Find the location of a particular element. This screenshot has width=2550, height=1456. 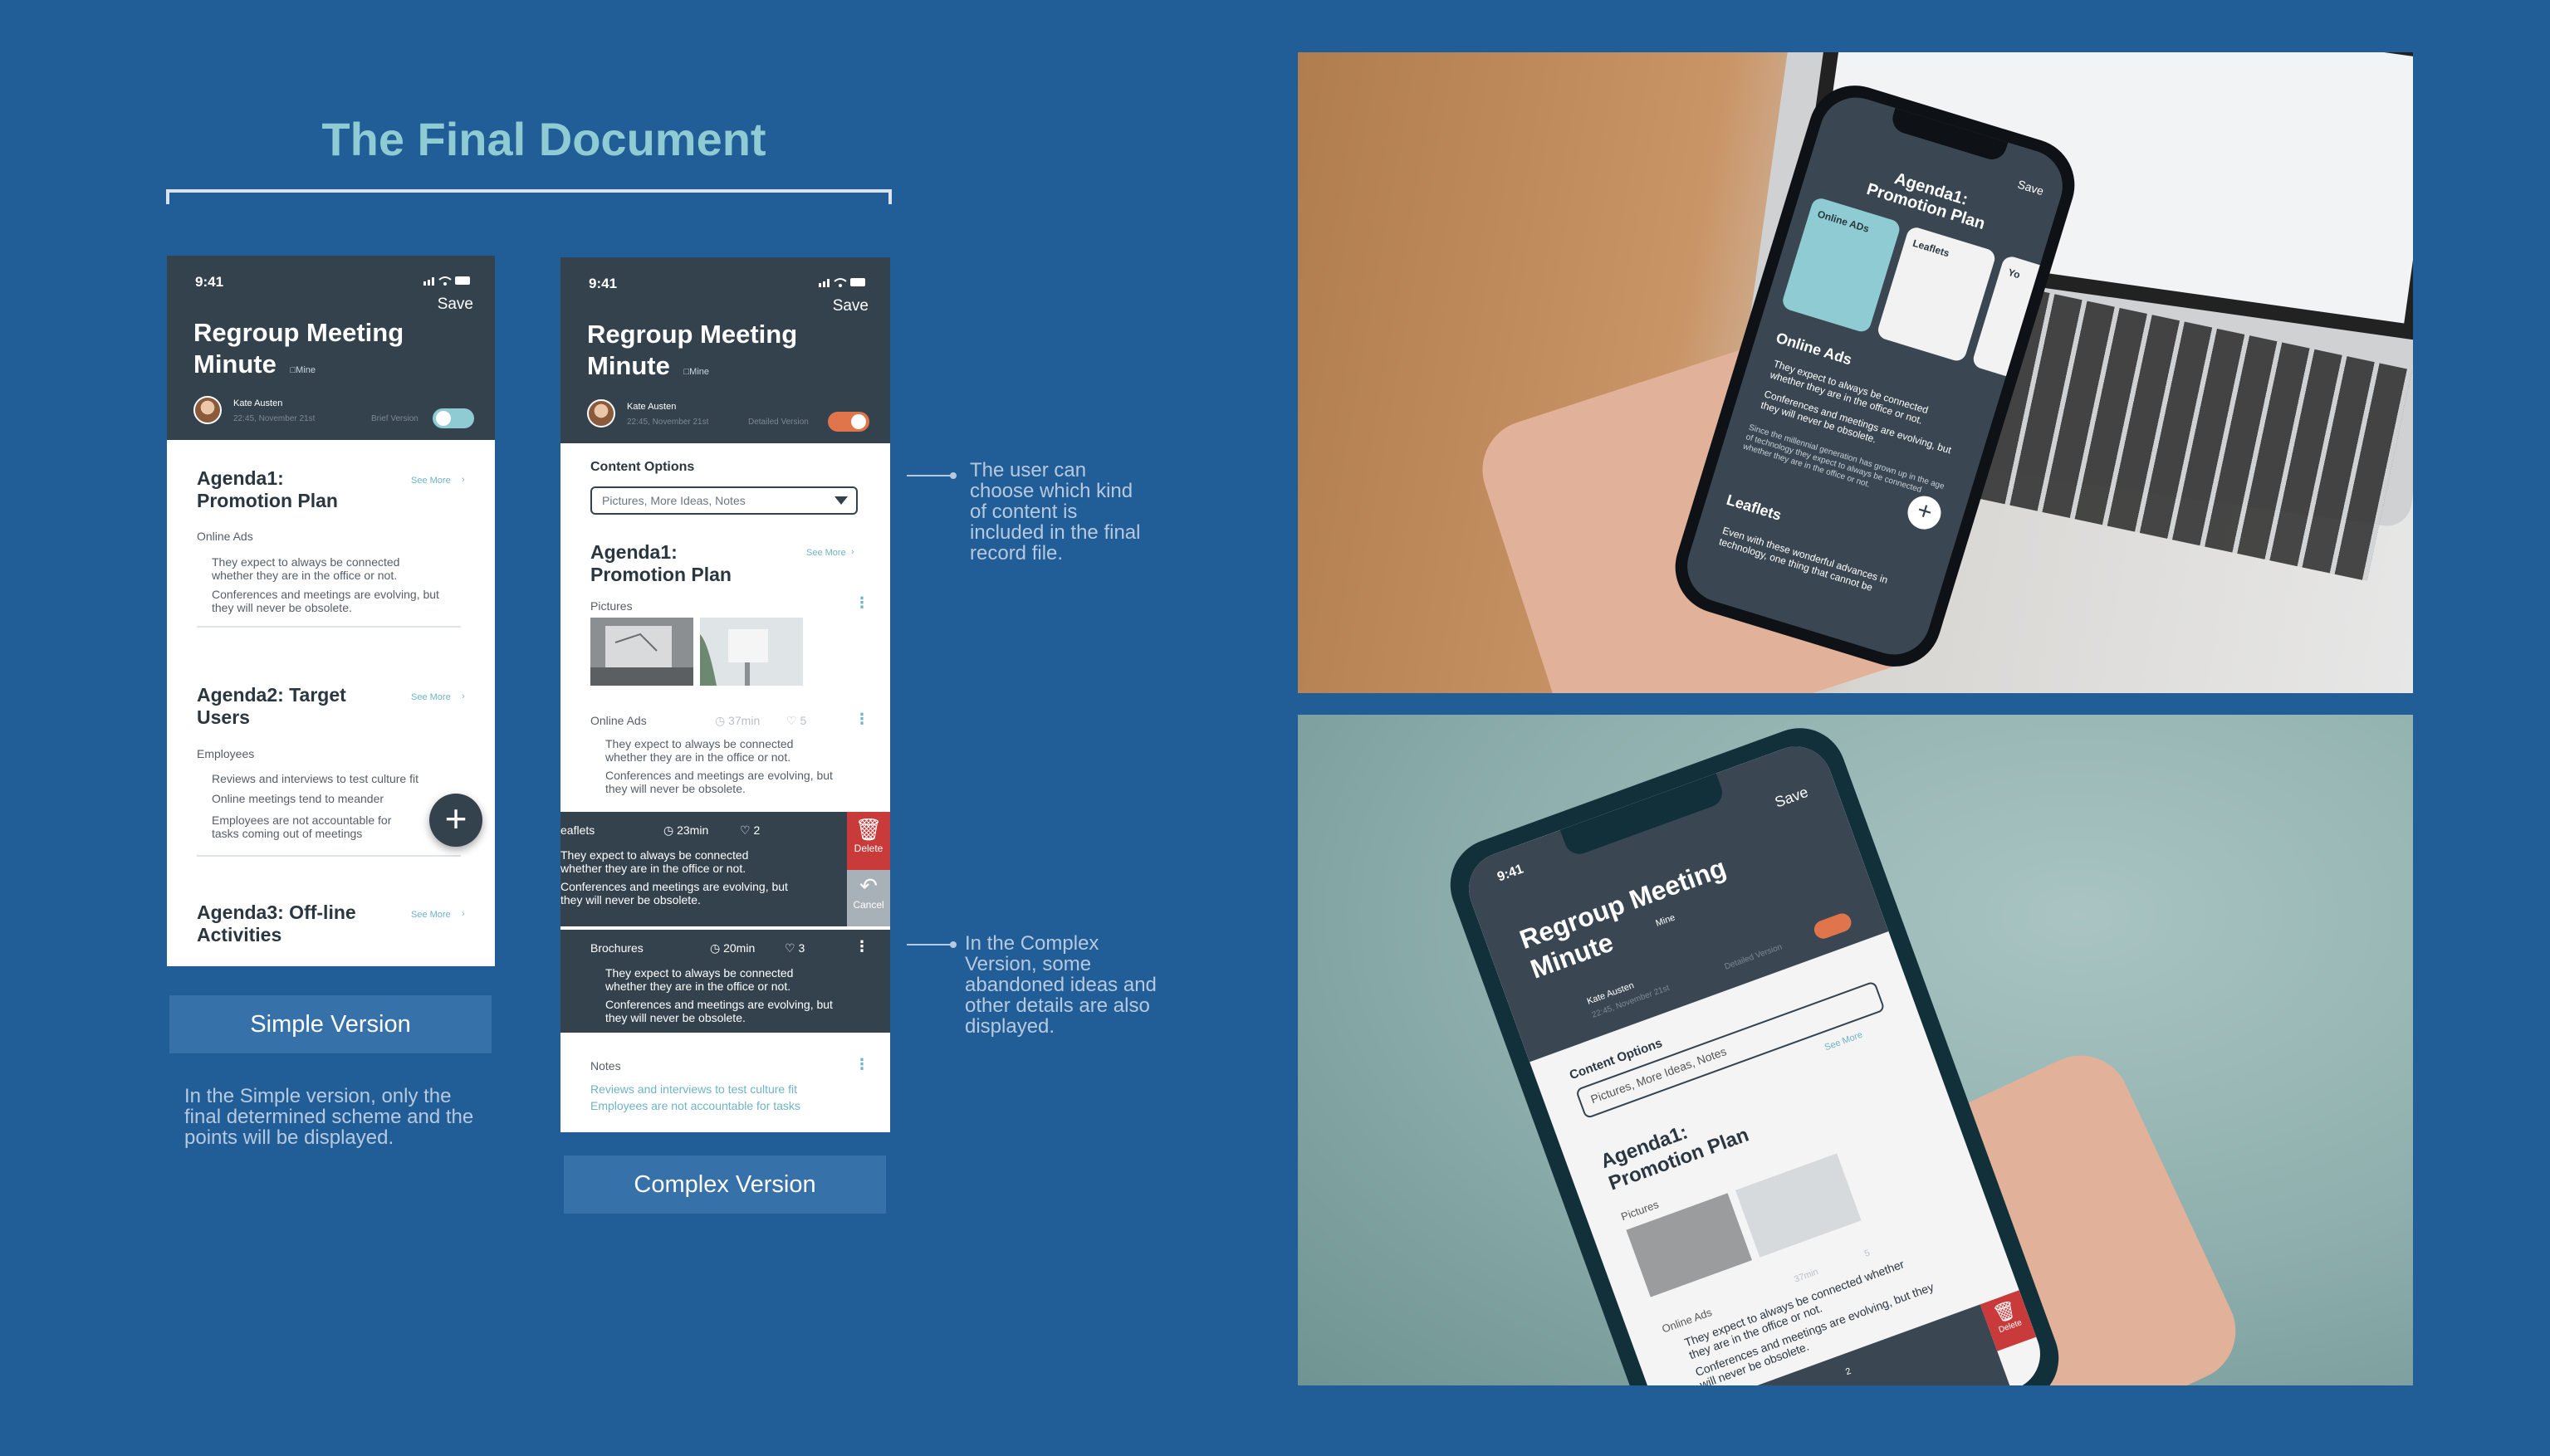

avatar is located at coordinates (207, 410).